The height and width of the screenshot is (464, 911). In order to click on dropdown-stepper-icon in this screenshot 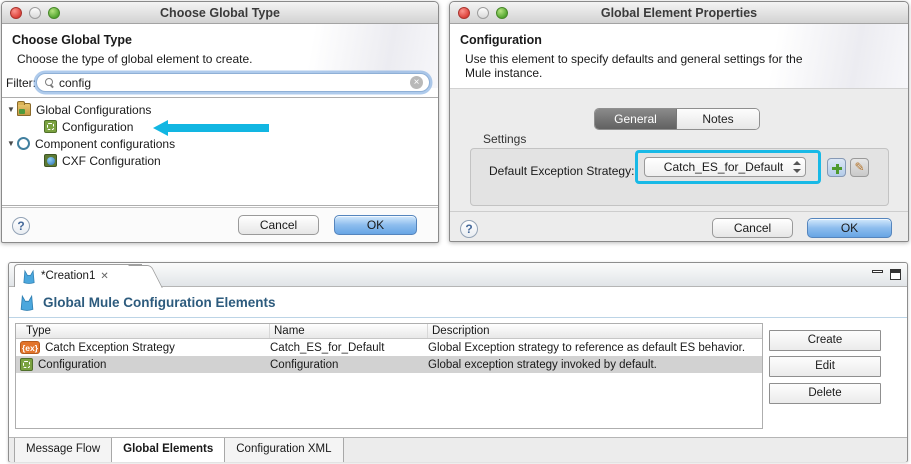, I will do `click(796, 167)`.